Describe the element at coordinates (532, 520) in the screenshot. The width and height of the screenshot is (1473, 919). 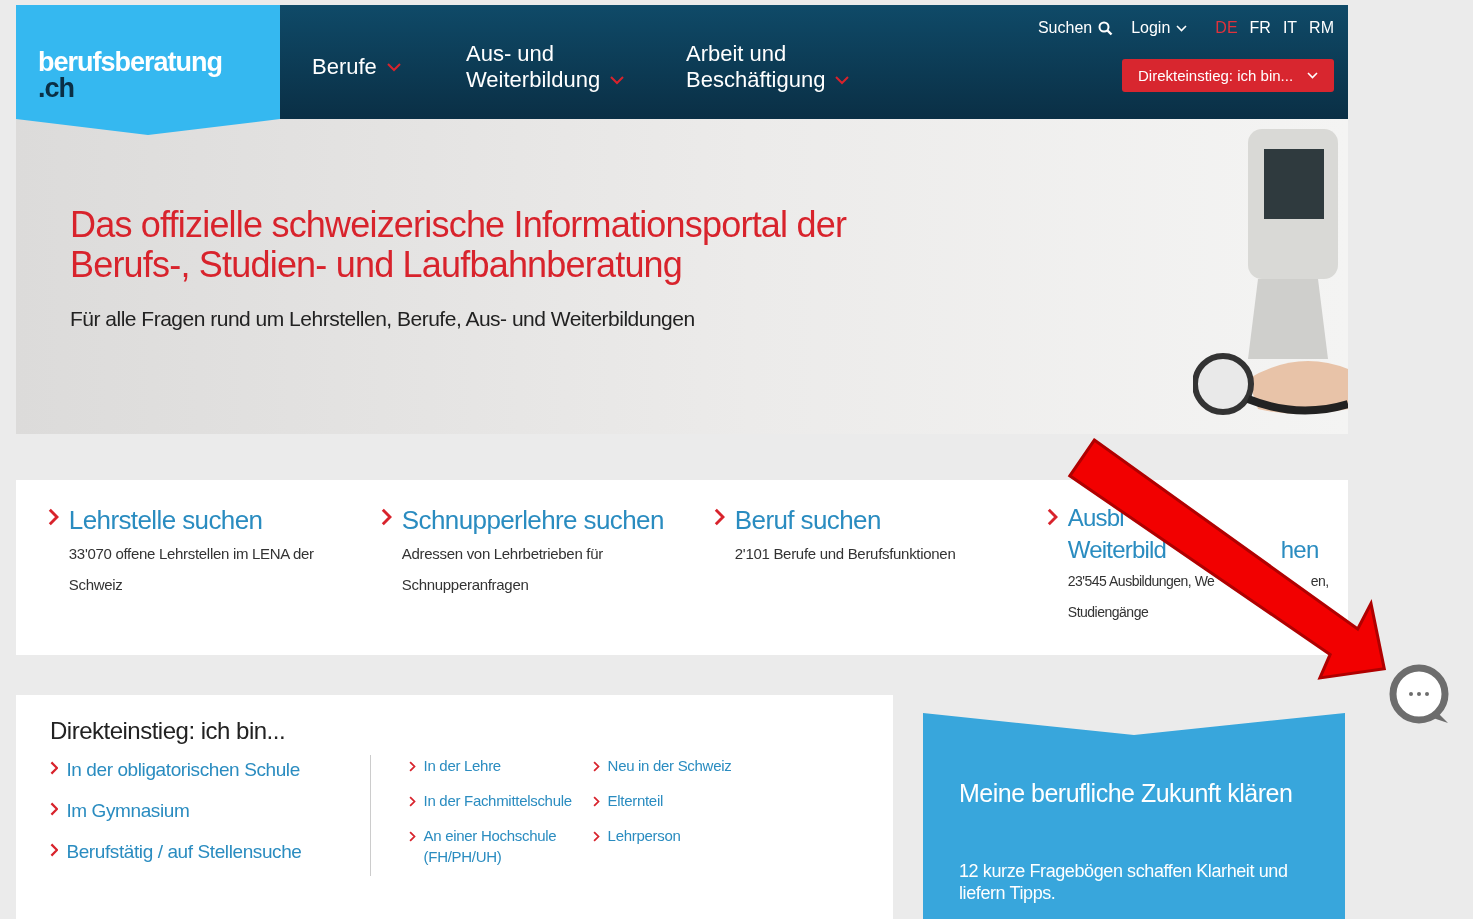
I see `quick-link: Schnupperlehre suchen` at that location.